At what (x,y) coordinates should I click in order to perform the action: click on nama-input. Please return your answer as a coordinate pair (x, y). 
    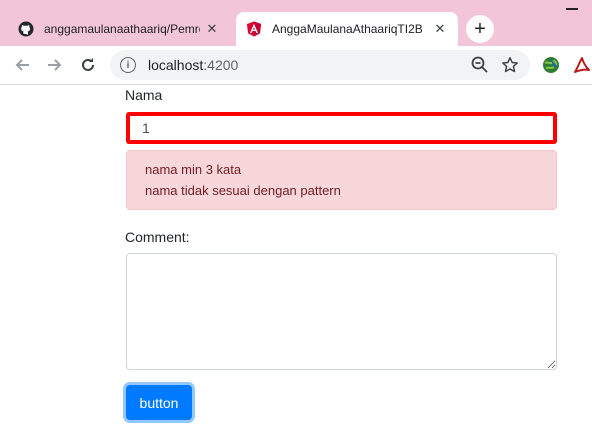
    Looking at the image, I should click on (341, 128).